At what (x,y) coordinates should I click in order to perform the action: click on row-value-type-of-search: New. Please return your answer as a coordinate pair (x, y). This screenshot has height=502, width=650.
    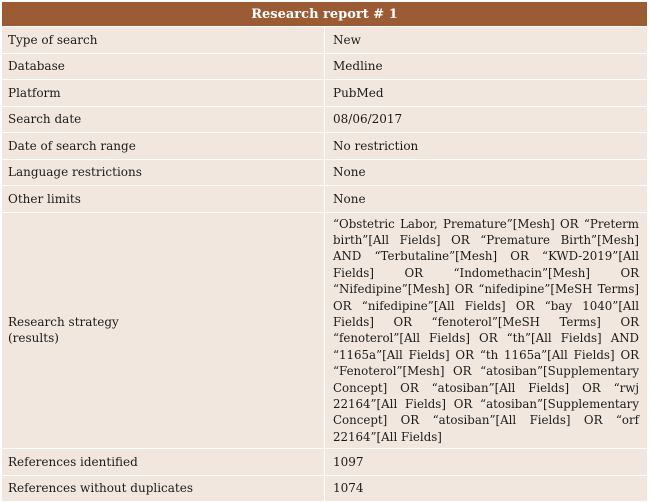
    Looking at the image, I should click on (486, 40).